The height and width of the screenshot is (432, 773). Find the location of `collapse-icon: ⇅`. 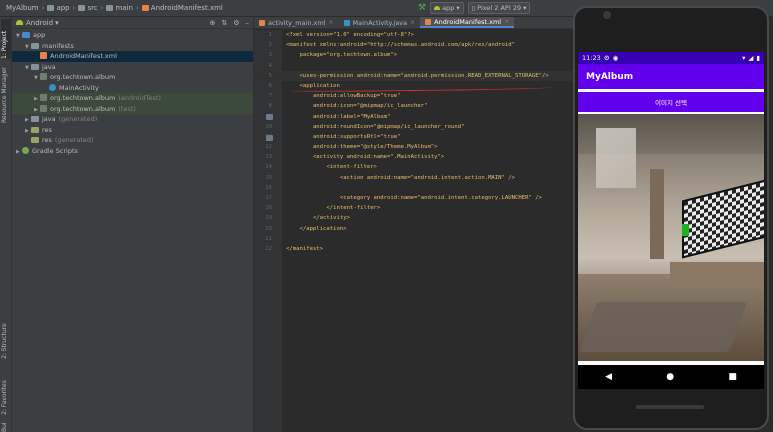

collapse-icon: ⇅ is located at coordinates (224, 23).